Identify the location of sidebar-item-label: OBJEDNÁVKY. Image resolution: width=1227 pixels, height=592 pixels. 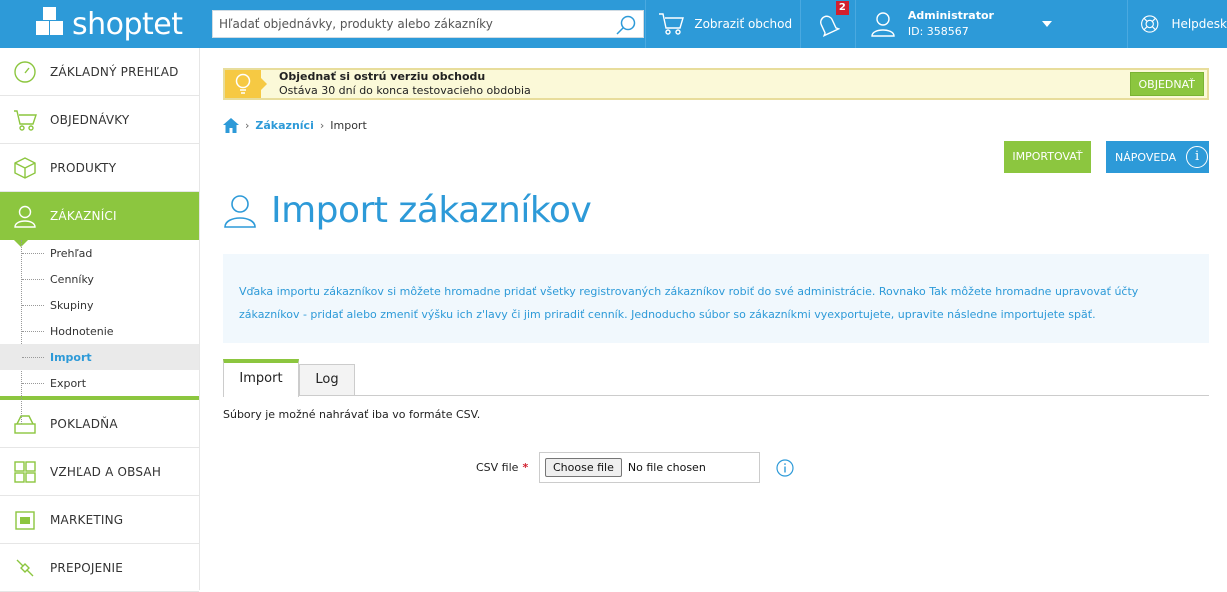
(90, 119).